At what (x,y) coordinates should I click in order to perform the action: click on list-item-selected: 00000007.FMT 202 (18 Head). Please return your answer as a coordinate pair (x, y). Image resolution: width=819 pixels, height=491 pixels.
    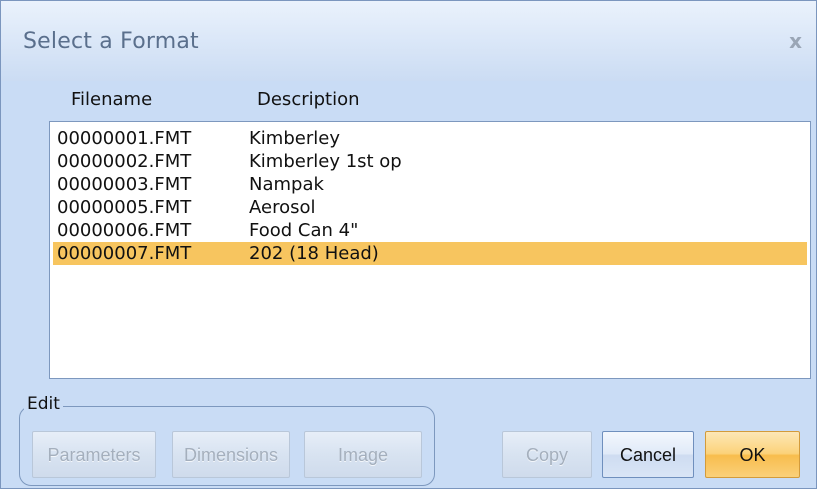
    Looking at the image, I should click on (430, 253).